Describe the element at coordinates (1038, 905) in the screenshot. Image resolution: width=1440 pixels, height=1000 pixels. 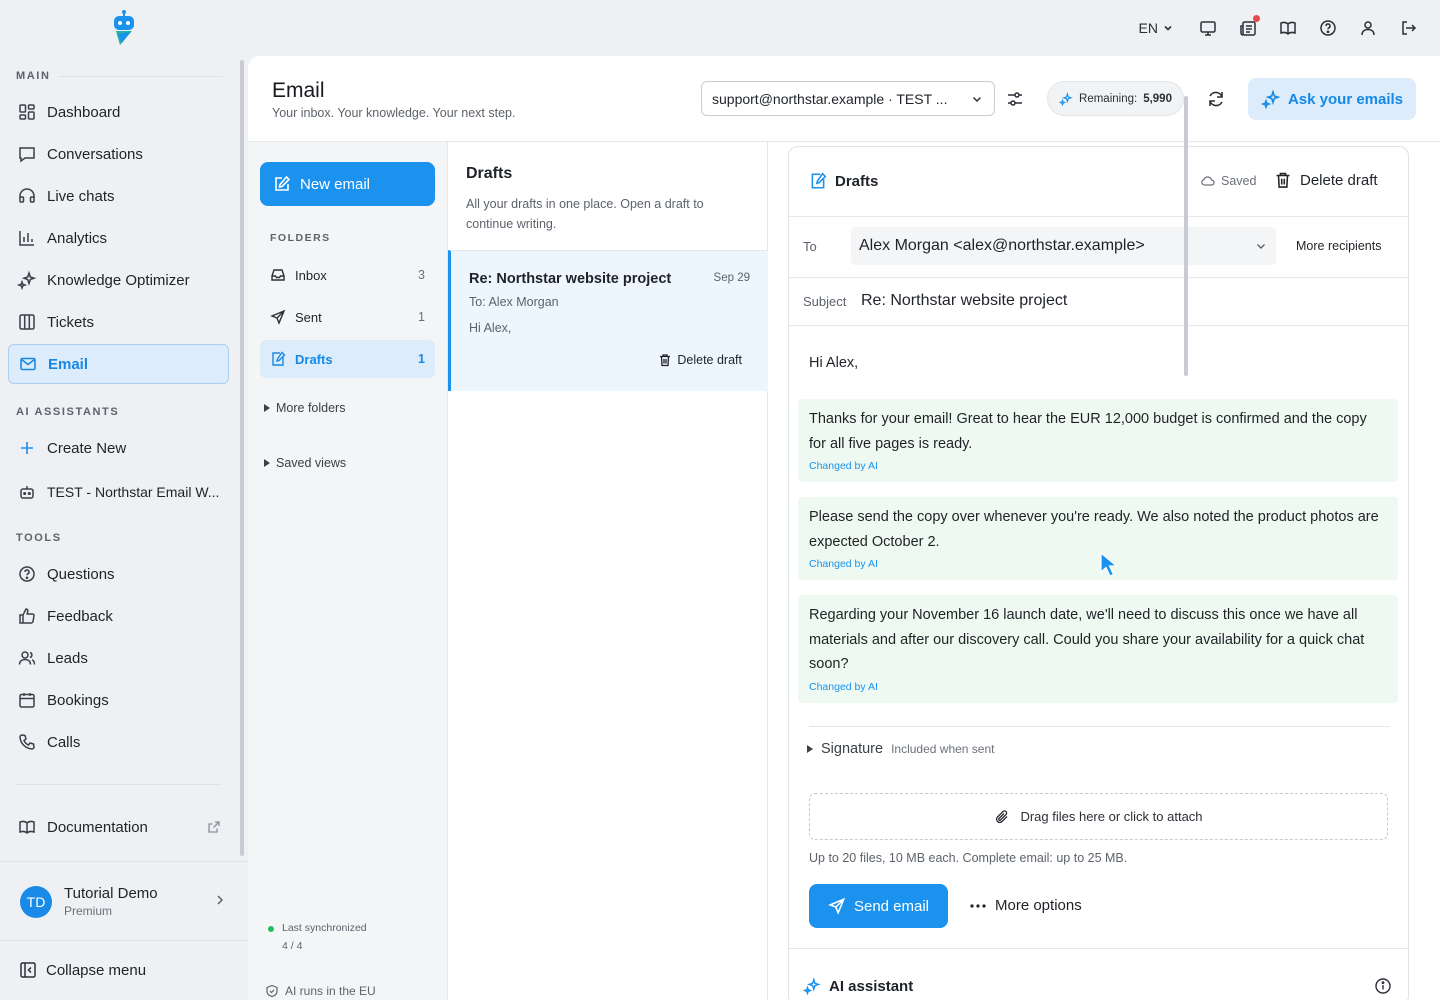
I see `more-options-label: More options` at that location.